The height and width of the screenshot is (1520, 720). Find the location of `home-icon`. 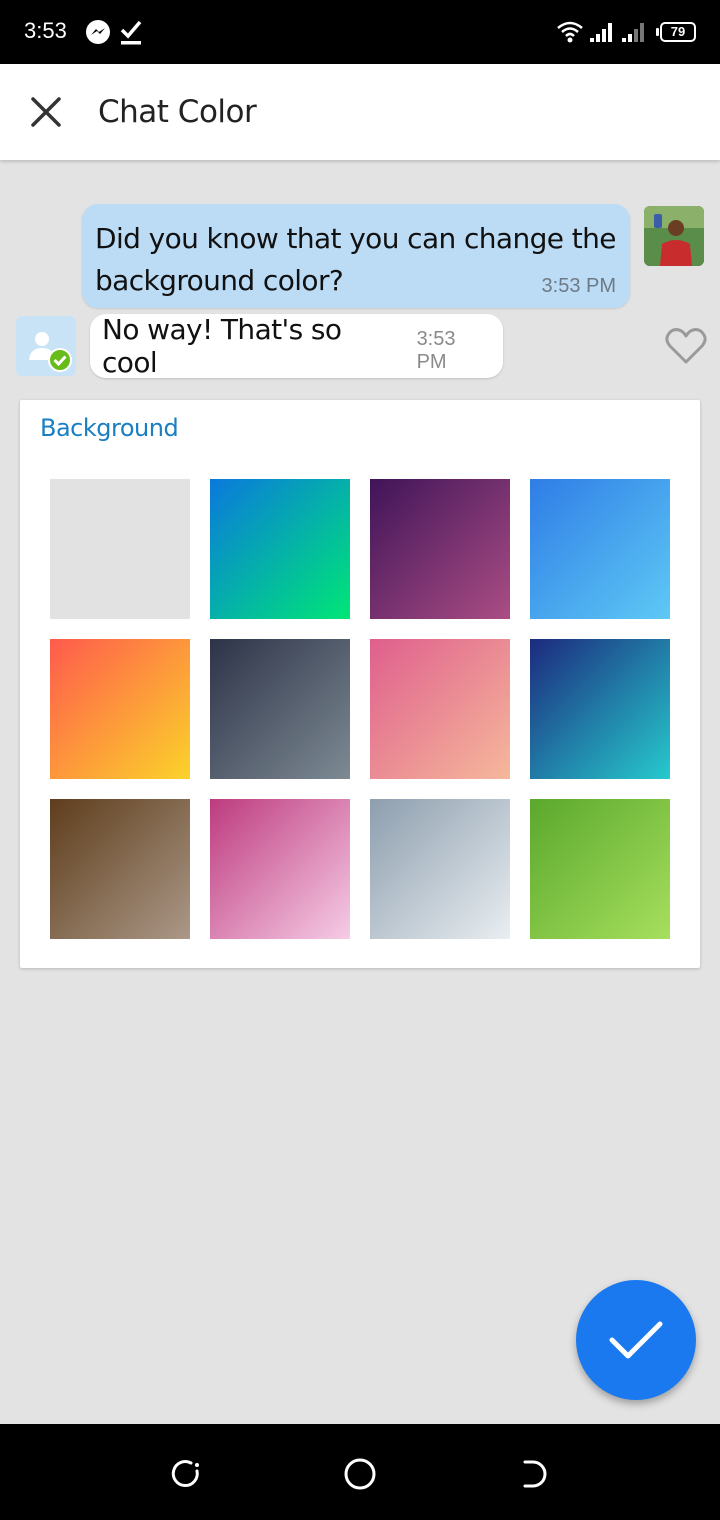

home-icon is located at coordinates (360, 1474).